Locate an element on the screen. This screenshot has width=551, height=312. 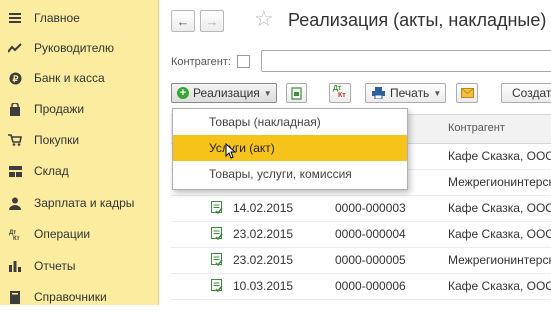
coin-icon: ₽ is located at coordinates (15, 78).